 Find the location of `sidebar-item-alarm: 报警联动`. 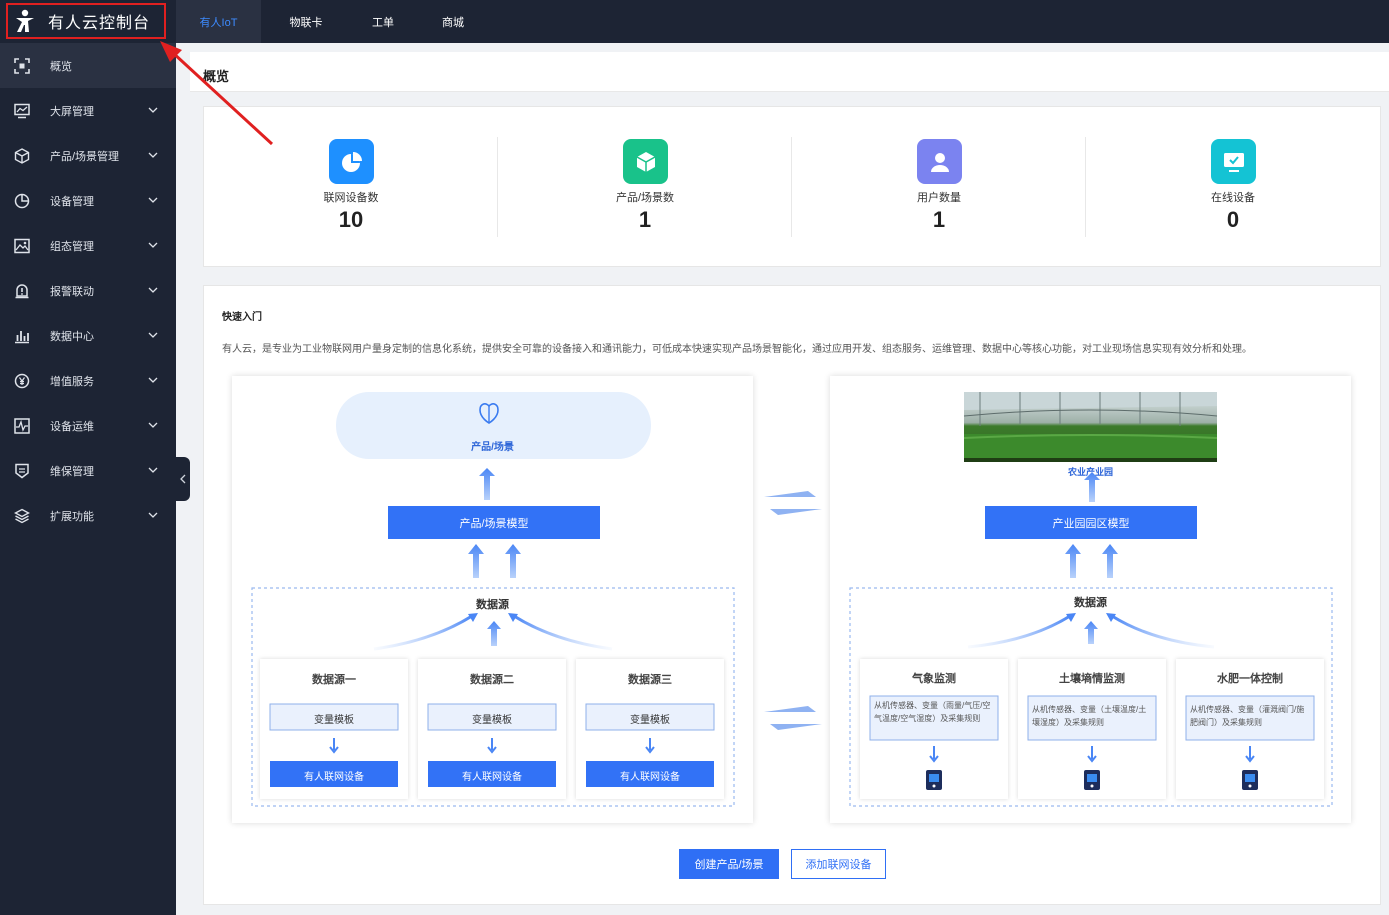

sidebar-item-alarm: 报警联动 is located at coordinates (88, 290).